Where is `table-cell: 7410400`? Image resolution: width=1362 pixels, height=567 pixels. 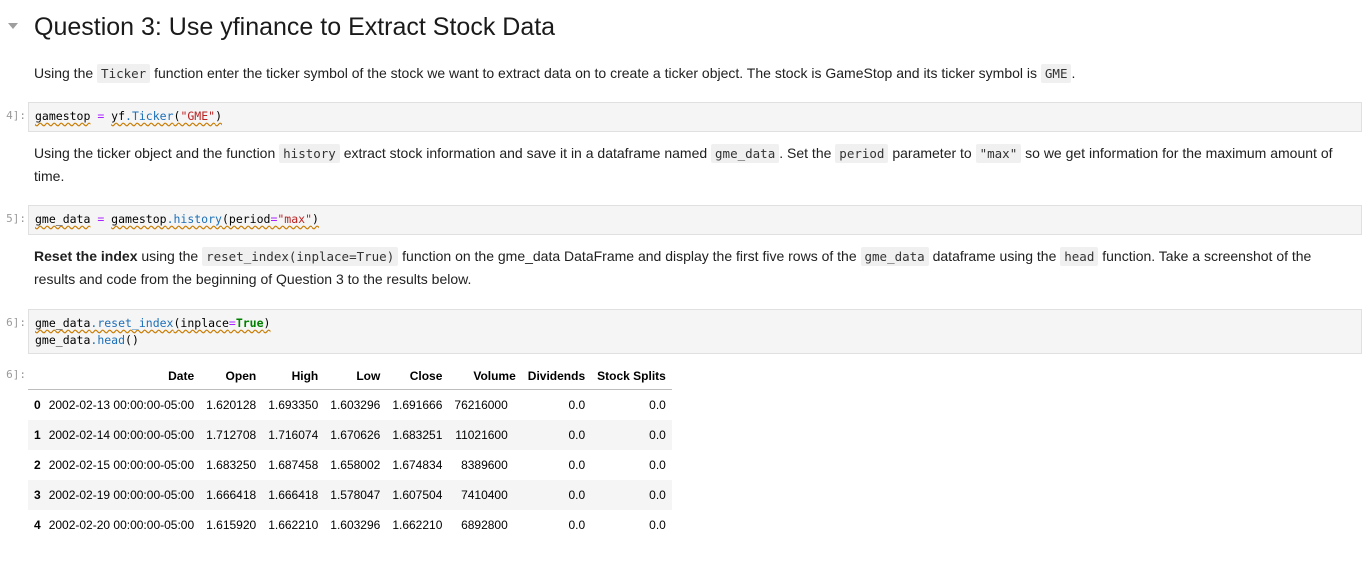
table-cell: 7410400 is located at coordinates (484, 495).